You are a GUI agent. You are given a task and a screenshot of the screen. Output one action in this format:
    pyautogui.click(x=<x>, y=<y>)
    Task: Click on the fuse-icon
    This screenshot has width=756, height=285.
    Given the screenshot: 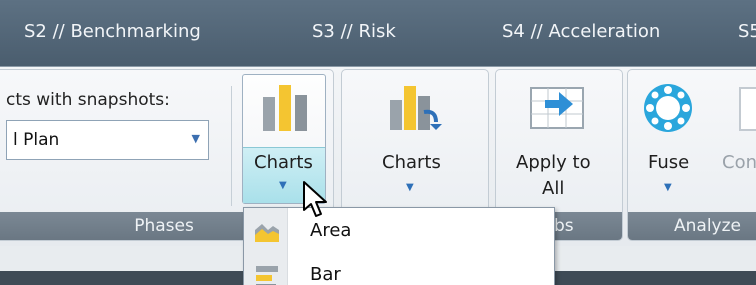 What is the action you would take?
    pyautogui.click(x=668, y=108)
    